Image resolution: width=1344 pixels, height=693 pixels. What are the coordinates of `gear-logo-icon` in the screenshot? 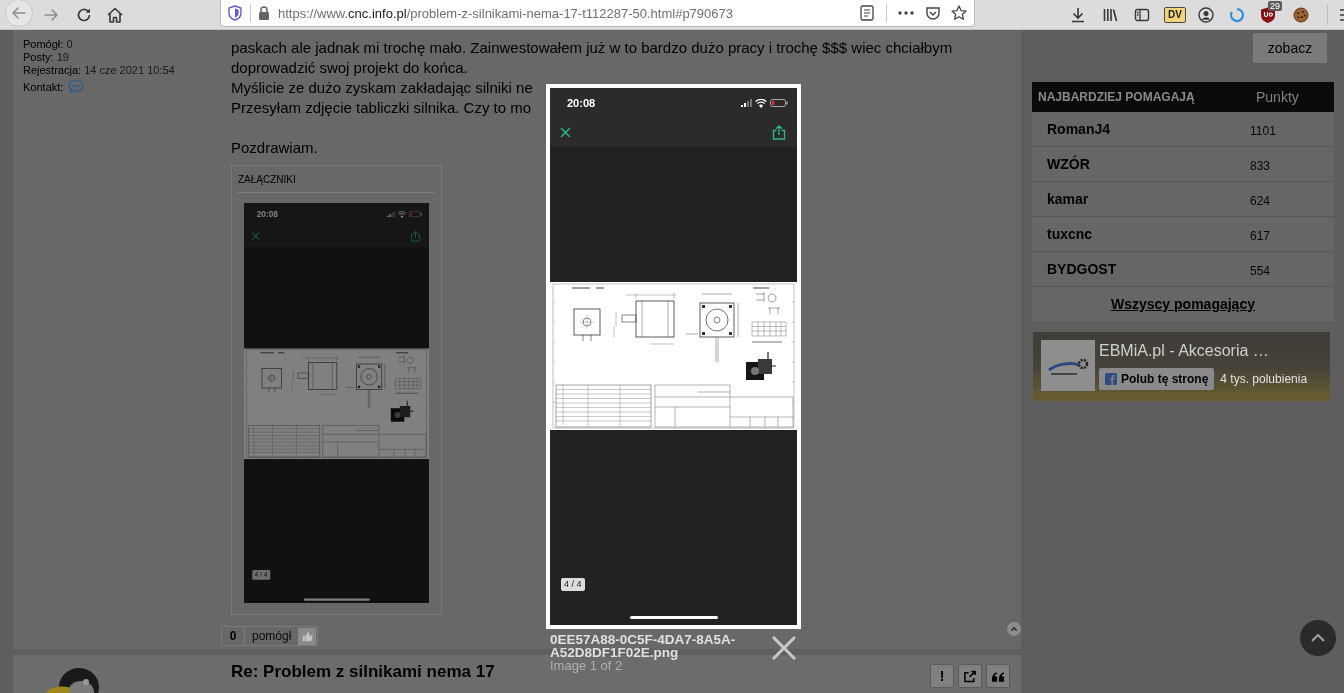 It's located at (1068, 365).